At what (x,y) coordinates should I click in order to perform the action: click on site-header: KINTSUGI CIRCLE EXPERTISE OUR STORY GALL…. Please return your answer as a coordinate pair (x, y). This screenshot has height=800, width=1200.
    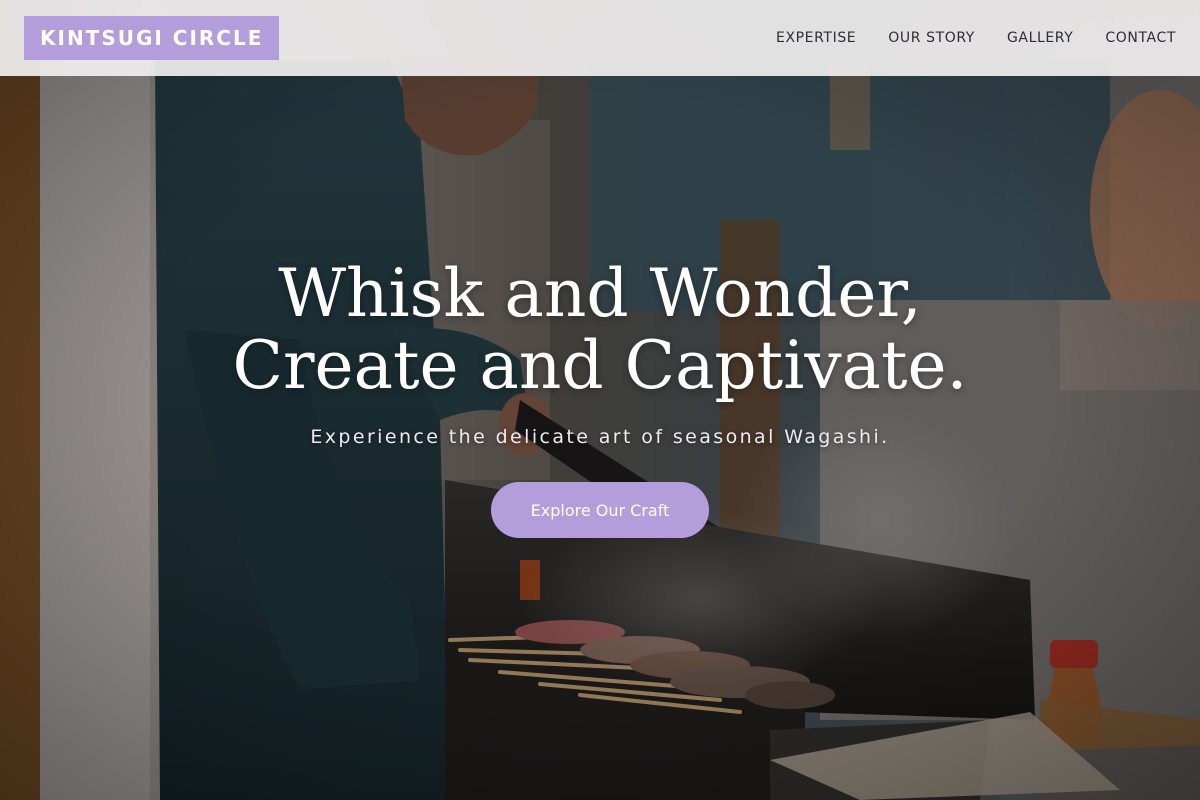
    Looking at the image, I should click on (600, 38).